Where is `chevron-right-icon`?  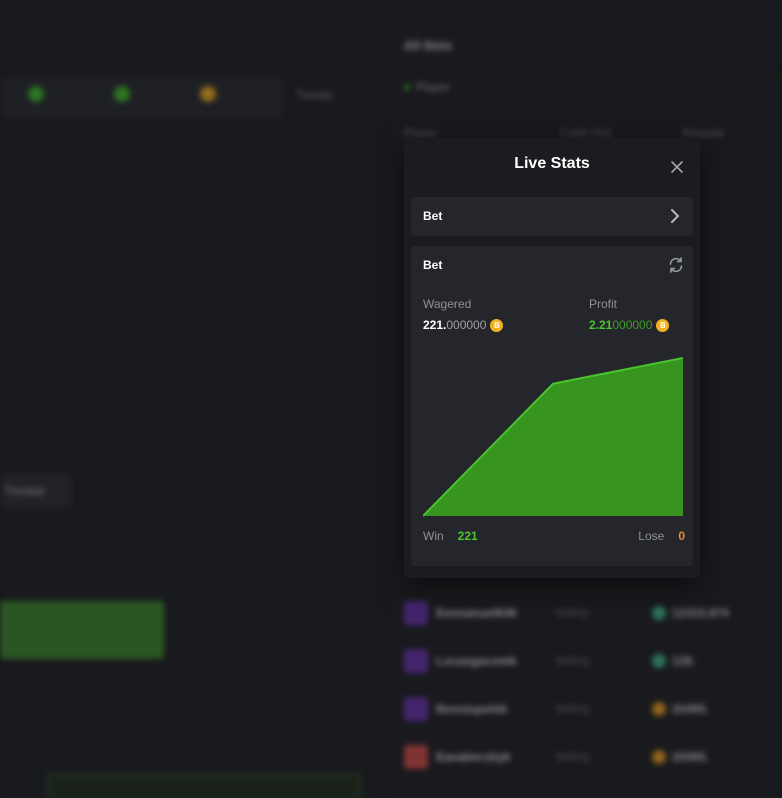
chevron-right-icon is located at coordinates (675, 216).